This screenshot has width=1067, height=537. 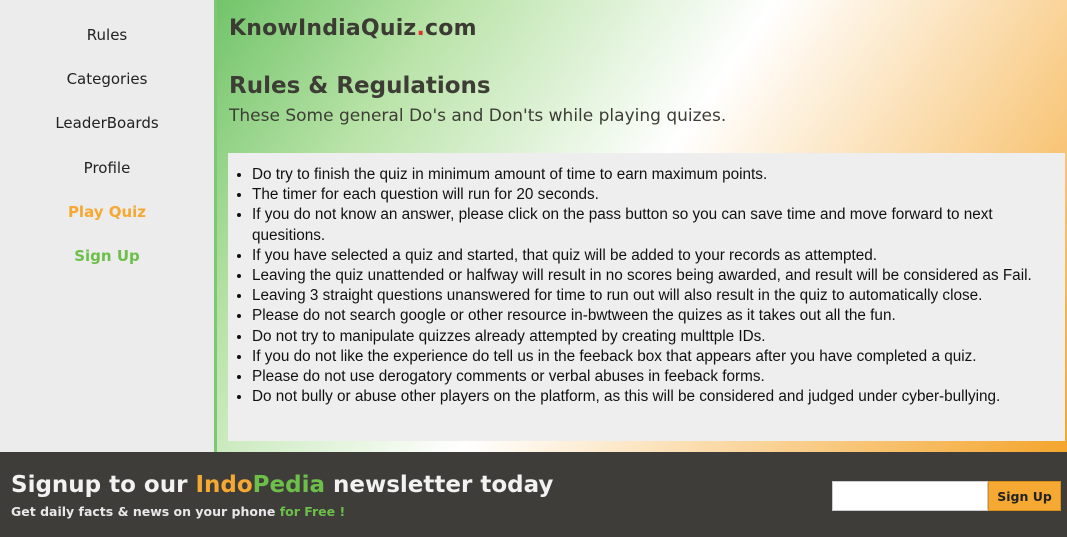 I want to click on headline-text: Signup to our, so click(x=103, y=485).